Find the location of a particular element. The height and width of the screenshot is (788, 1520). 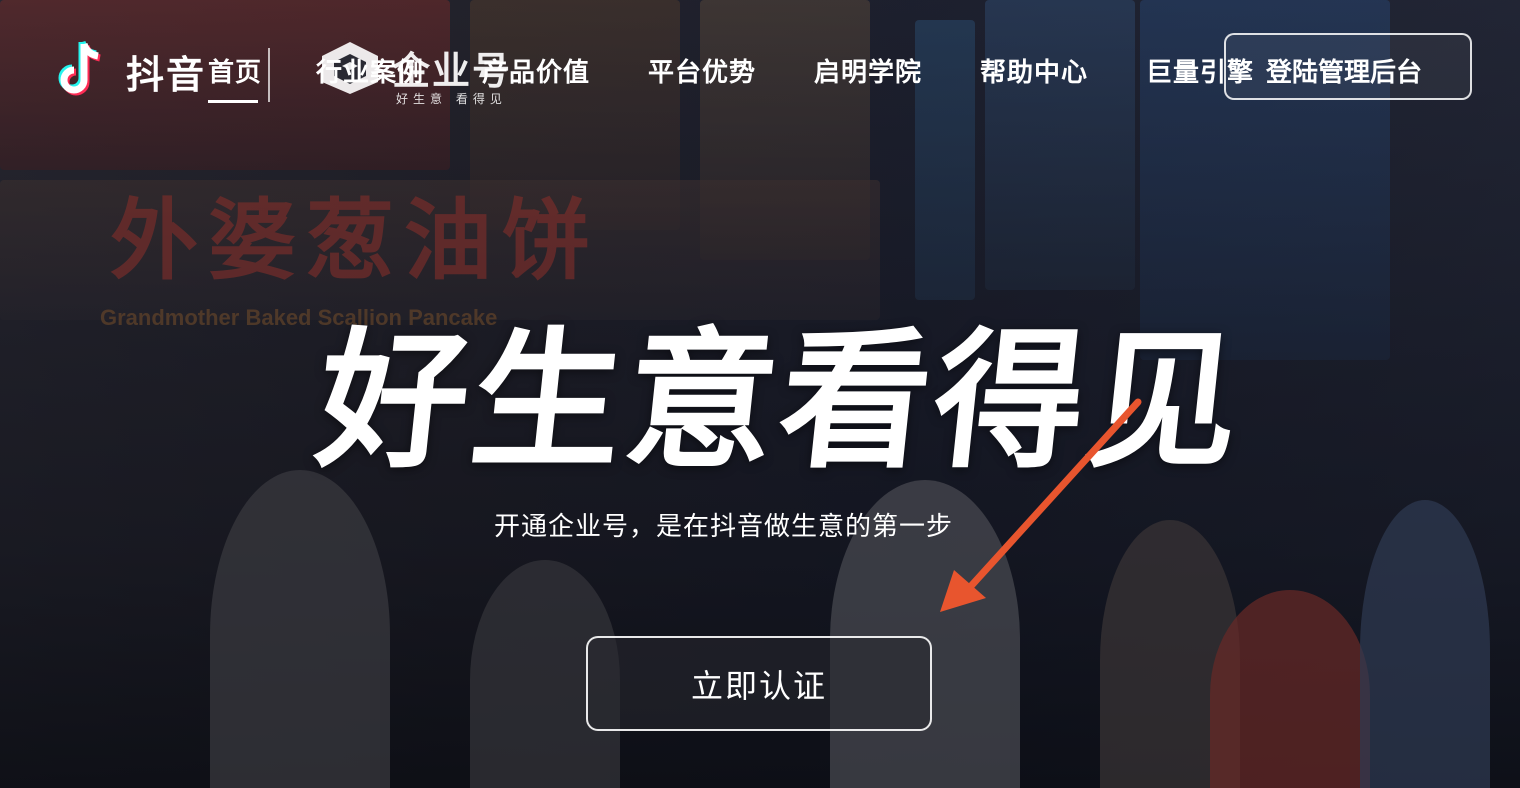

nav-item-help-center: 帮助中心 is located at coordinates (1034, 70).